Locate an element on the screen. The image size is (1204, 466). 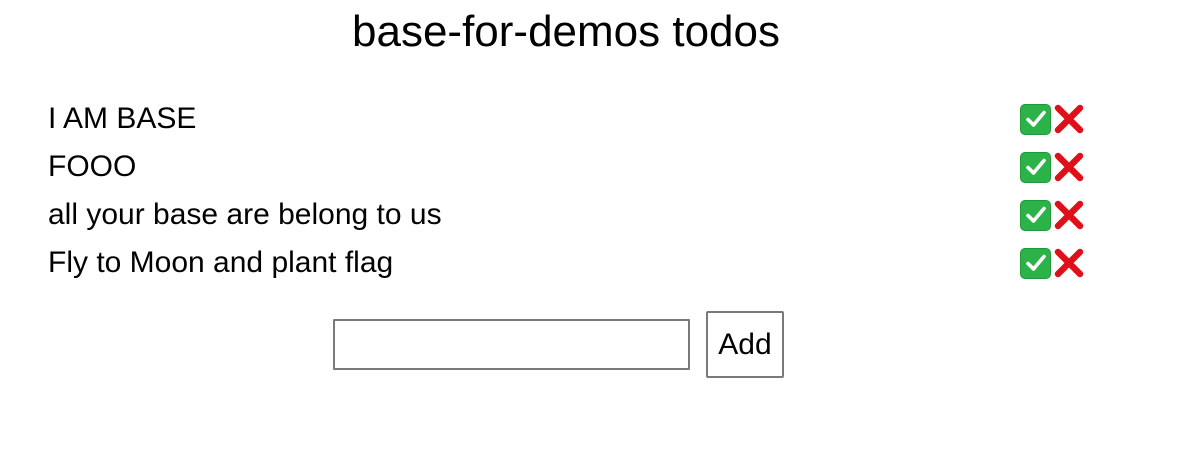
todo-item: Fly to Moon and plant flag is located at coordinates (568, 263).